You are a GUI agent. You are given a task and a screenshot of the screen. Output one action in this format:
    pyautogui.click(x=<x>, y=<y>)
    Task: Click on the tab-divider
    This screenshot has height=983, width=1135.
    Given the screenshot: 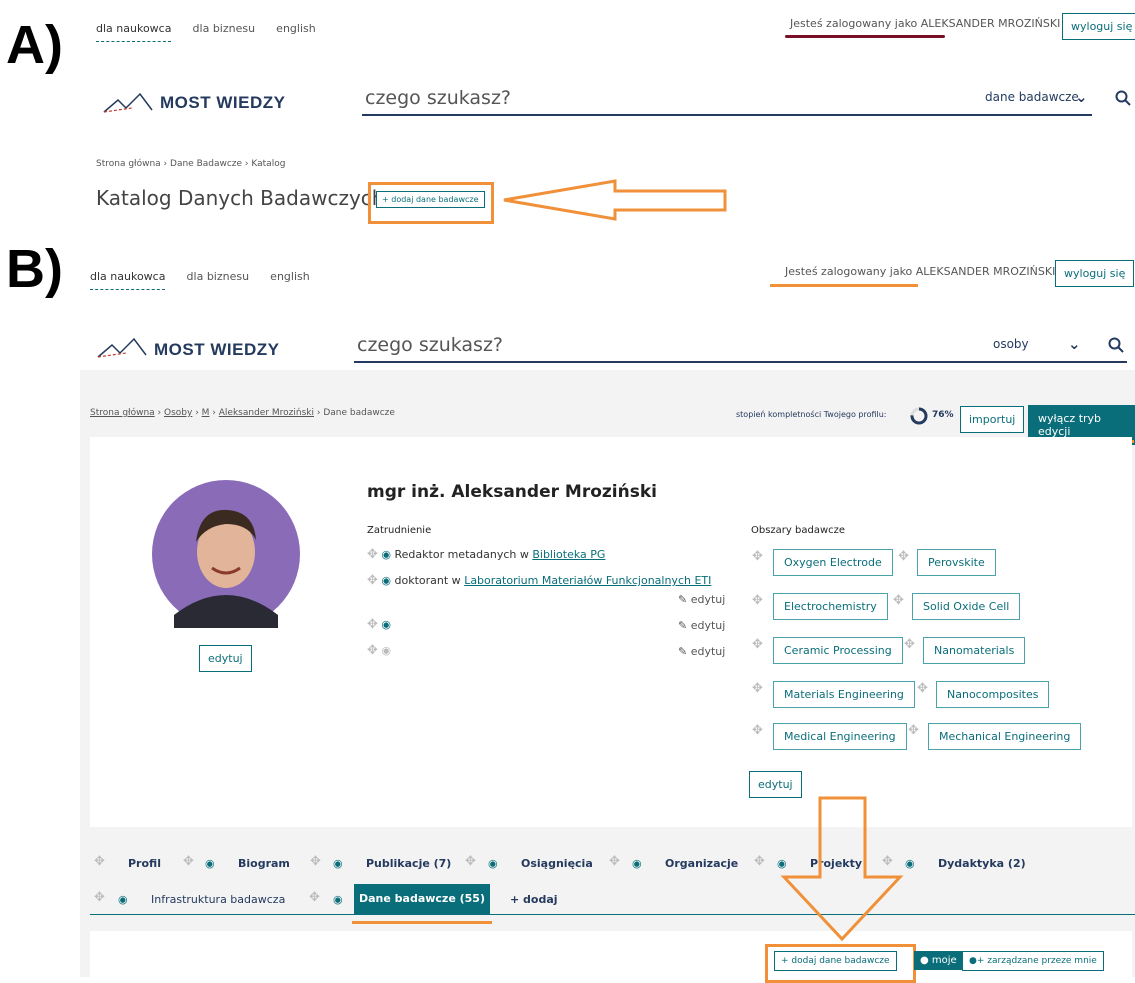 What is the action you would take?
    pyautogui.click(x=612, y=914)
    